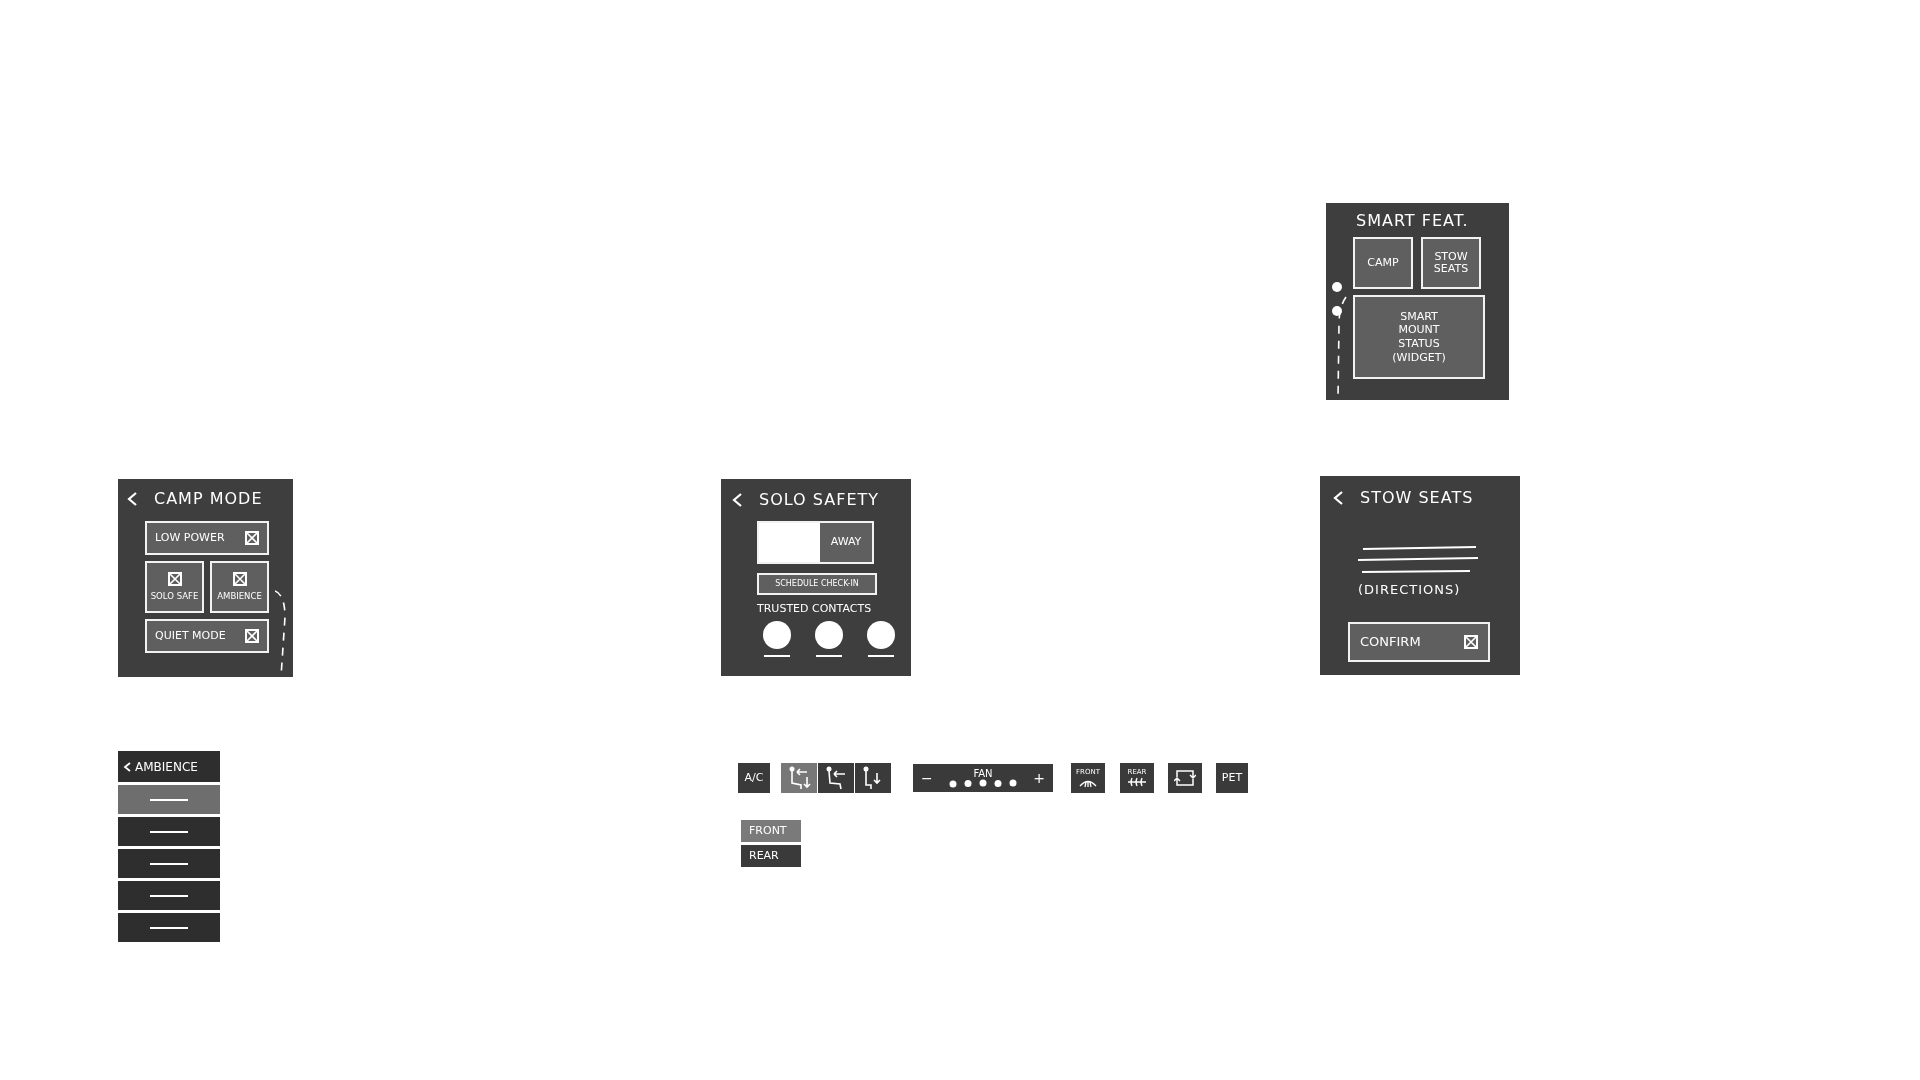 This screenshot has height=1080, width=1920. Describe the element at coordinates (815, 542) in the screenshot. I see `away-toggle: AWAY` at that location.